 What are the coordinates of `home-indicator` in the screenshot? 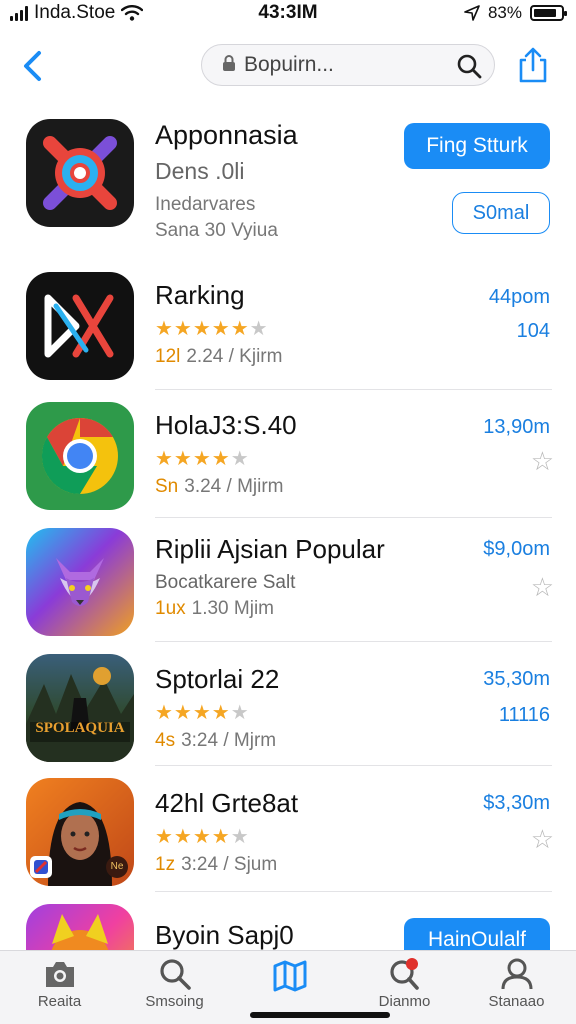 It's located at (320, 1015).